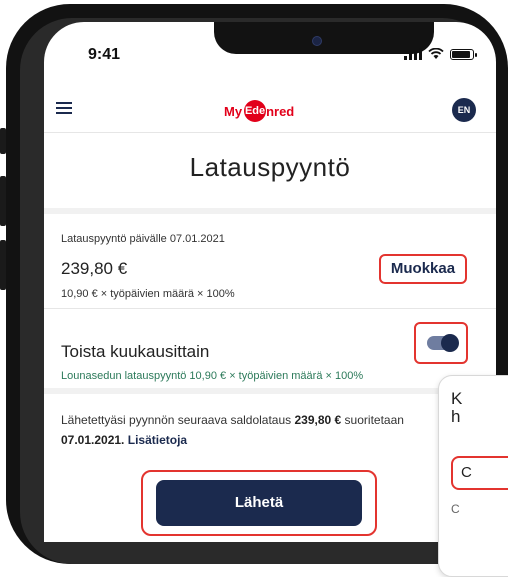  I want to click on more-info-link: Lisätietoja, so click(157, 440).